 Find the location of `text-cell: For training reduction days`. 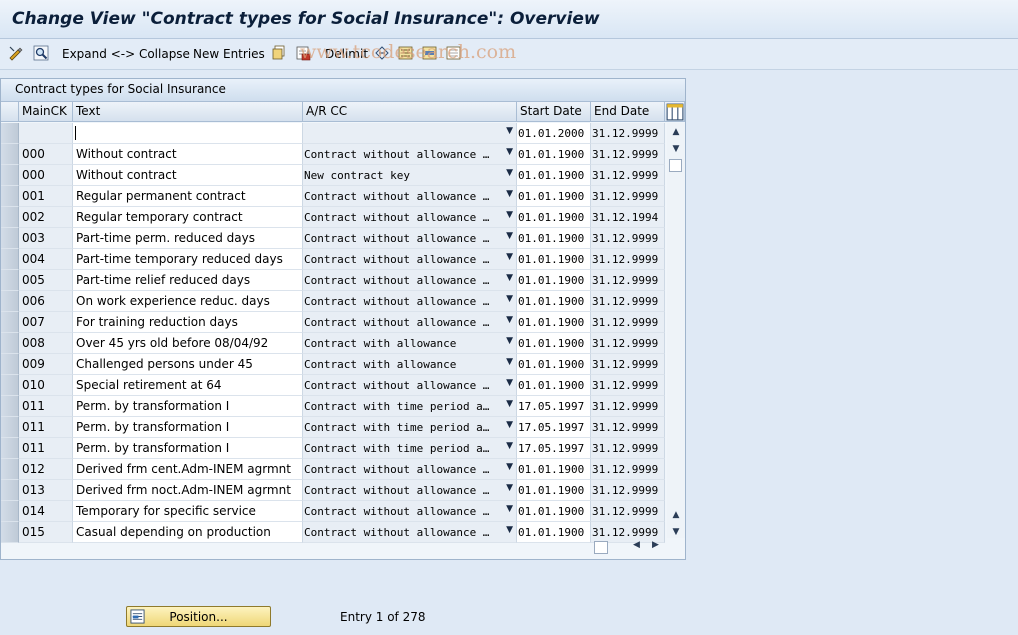

text-cell: For training reduction days is located at coordinates (188, 322).